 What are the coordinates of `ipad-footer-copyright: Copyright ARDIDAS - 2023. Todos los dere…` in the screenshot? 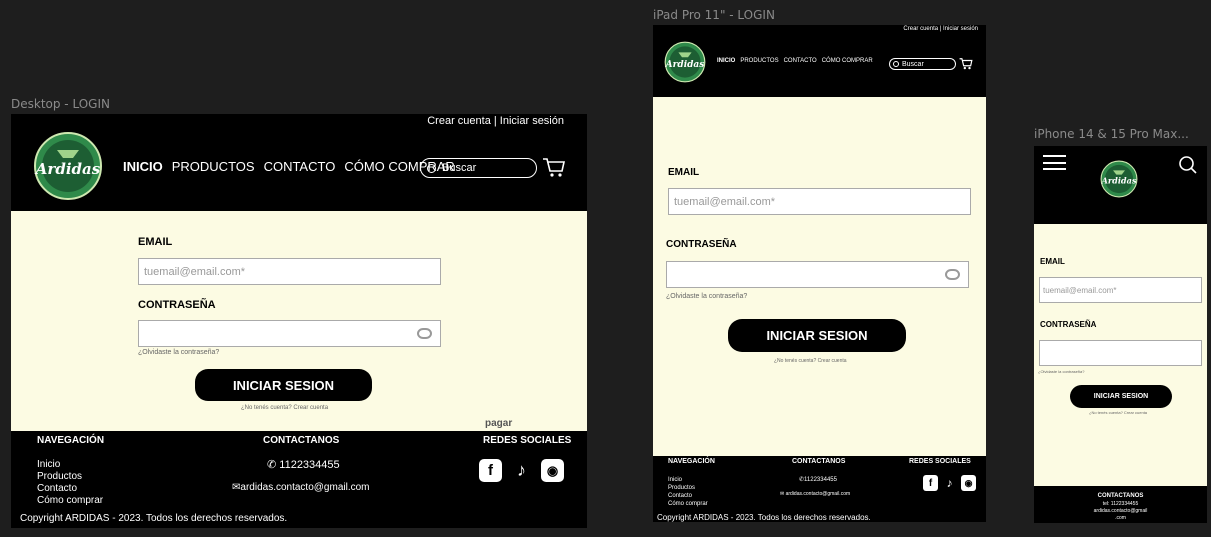 It's located at (764, 517).